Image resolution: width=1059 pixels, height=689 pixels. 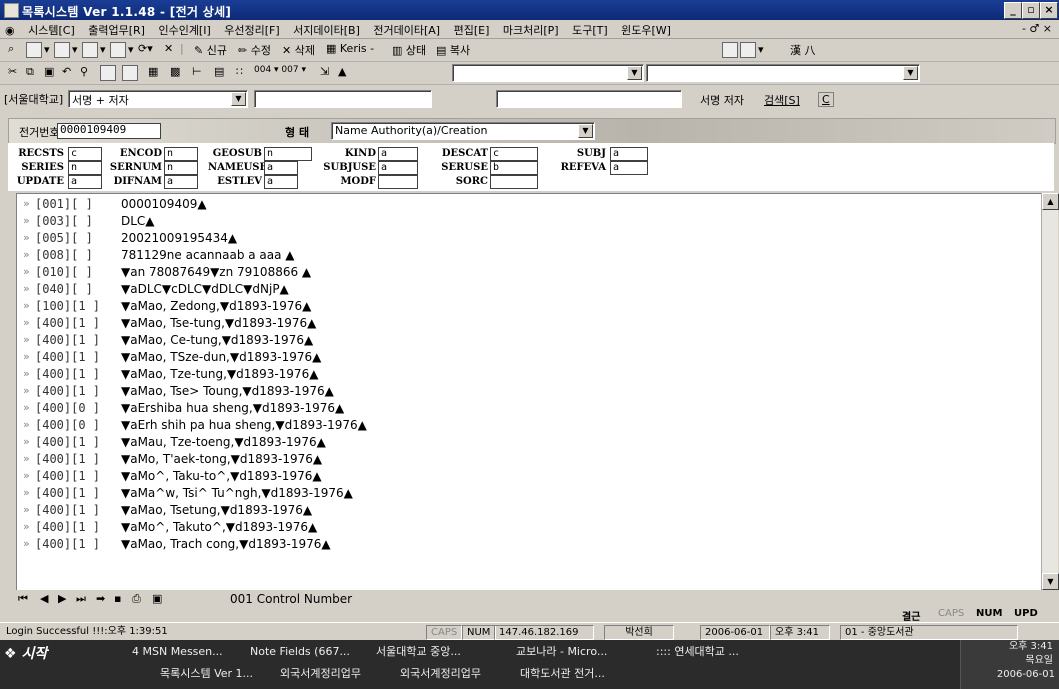 What do you see at coordinates (100, 598) in the screenshot?
I see `goto-icon: ➡` at bounding box center [100, 598].